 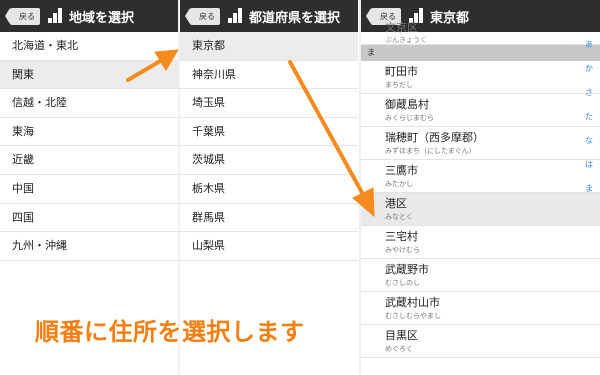 I want to click on item-kana: みくらじまむら, so click(x=409, y=118).